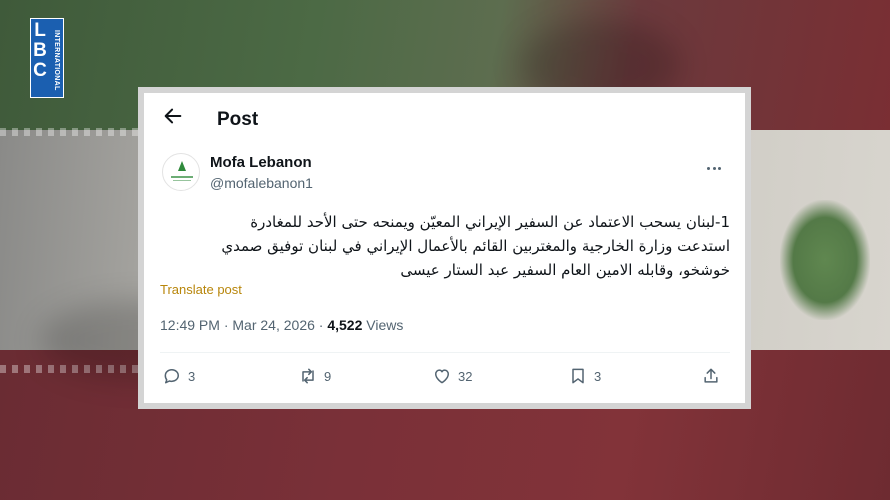 This screenshot has width=890, height=500. What do you see at coordinates (56, 60) in the screenshot?
I see `logo-side-text: INTERNATIONAL` at bounding box center [56, 60].